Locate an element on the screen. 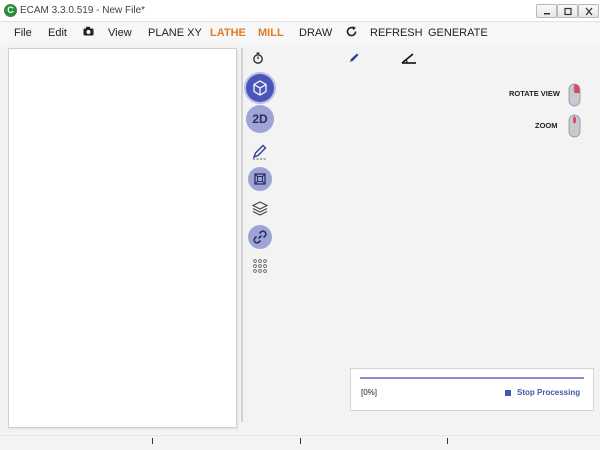 The width and height of the screenshot is (600, 450). progress-fill is located at coordinates (472, 378).